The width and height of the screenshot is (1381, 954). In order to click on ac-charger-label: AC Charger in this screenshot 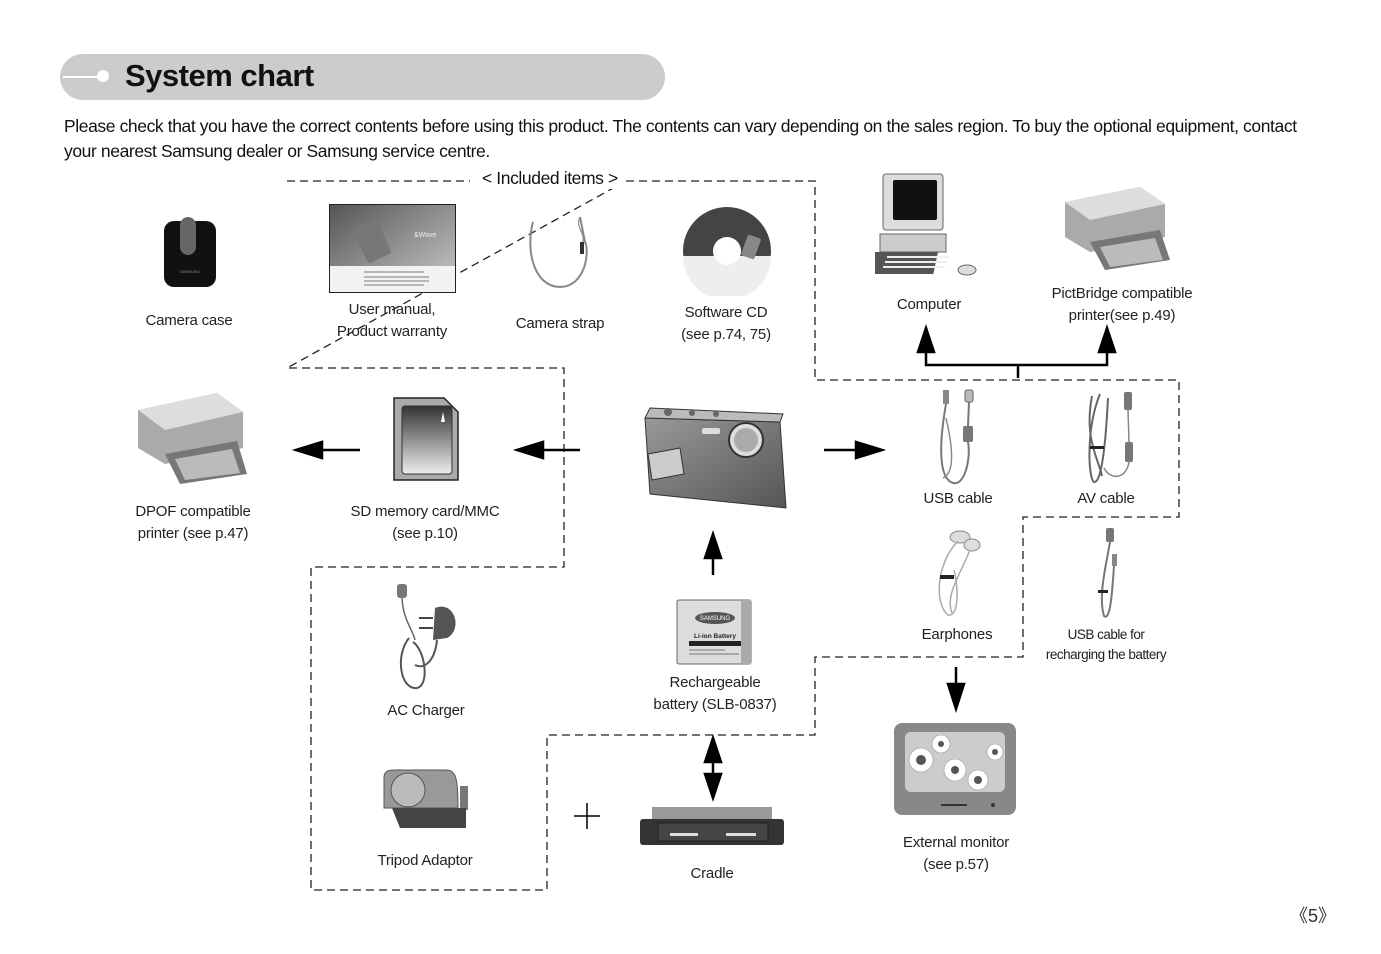, I will do `click(426, 710)`.